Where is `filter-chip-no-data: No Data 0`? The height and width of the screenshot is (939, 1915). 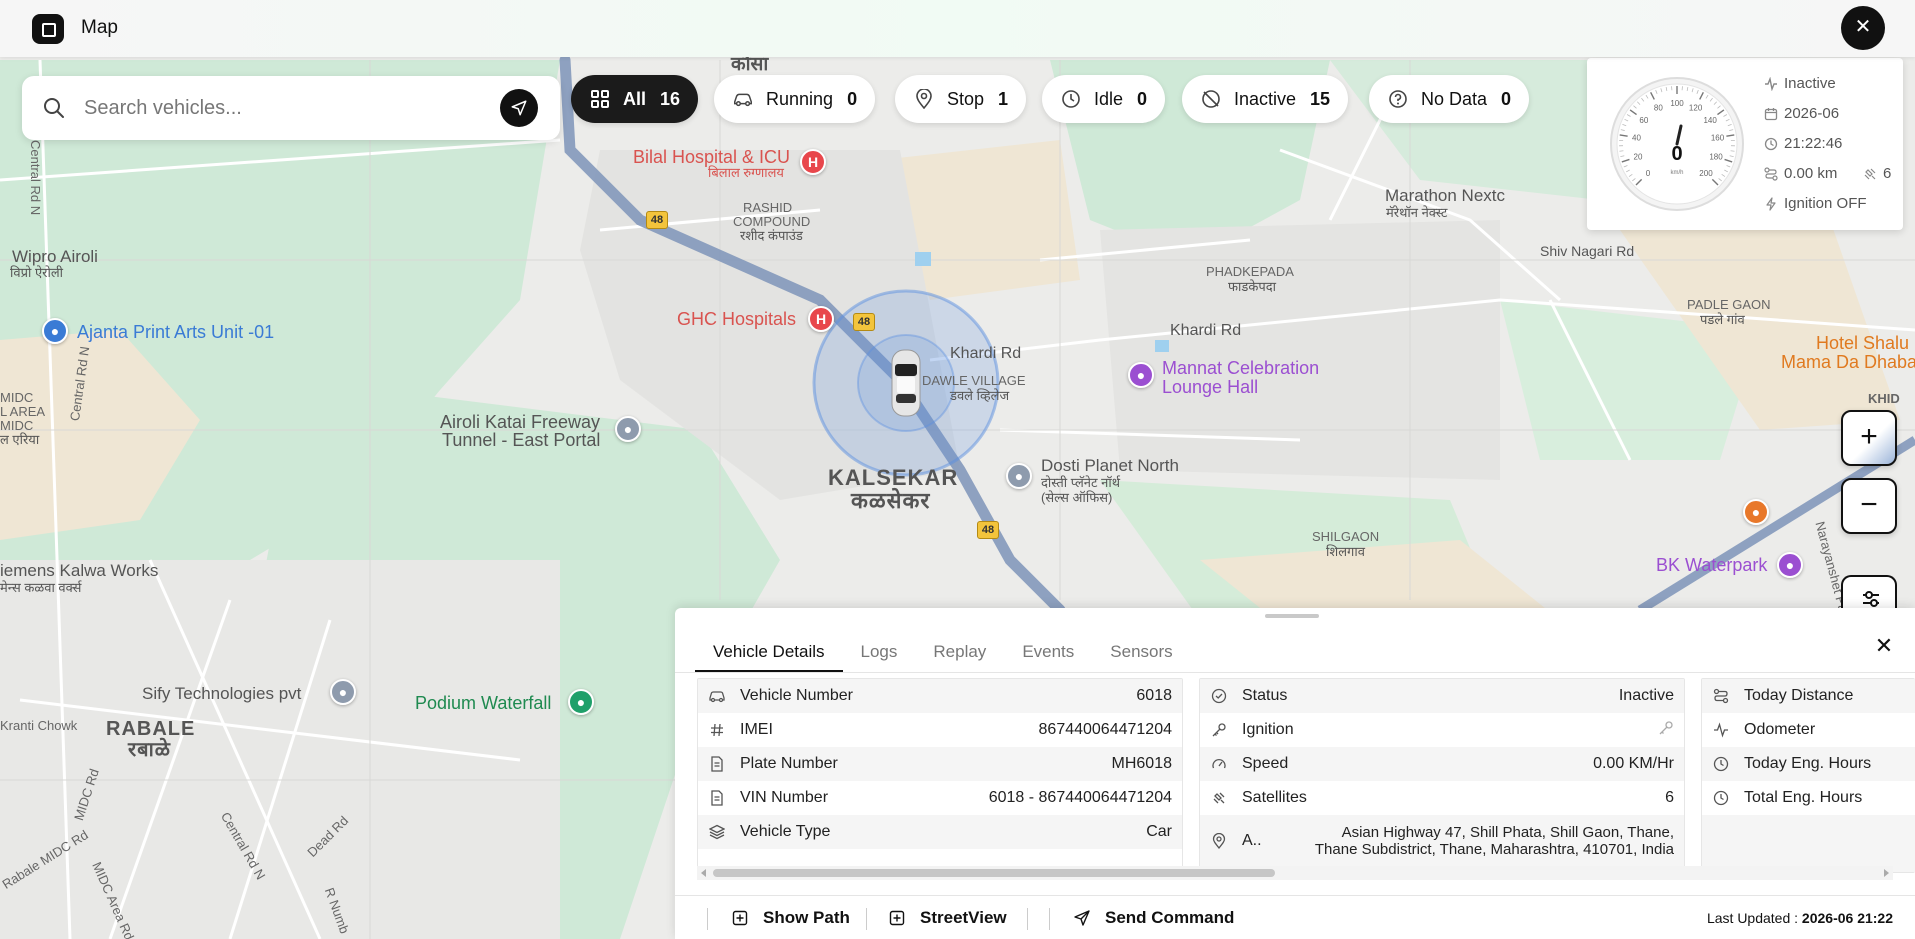
filter-chip-no-data: No Data 0 is located at coordinates (1449, 99).